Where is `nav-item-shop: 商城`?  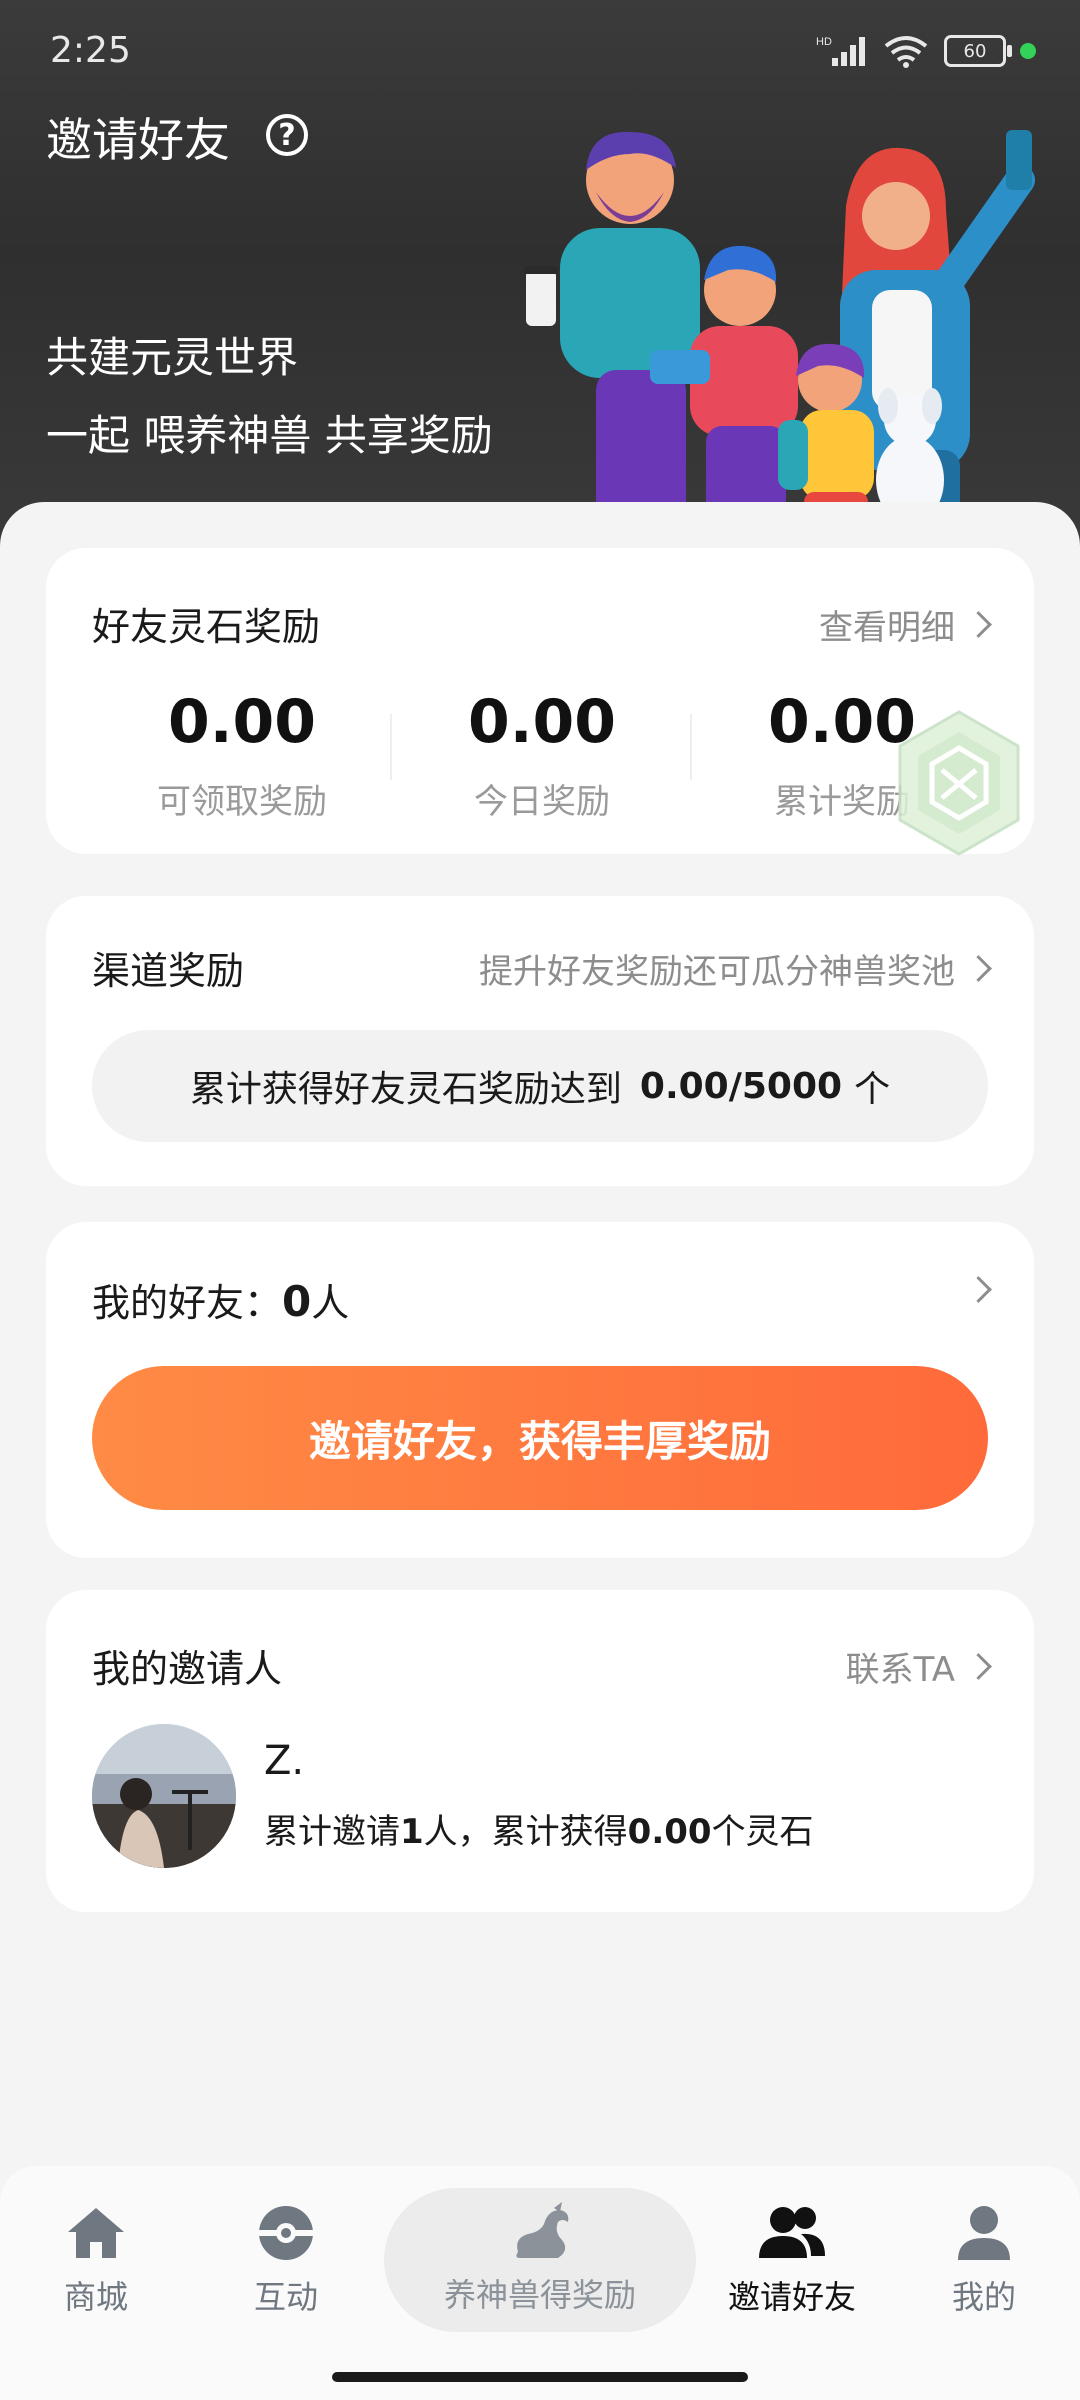
nav-item-shop: 商城 is located at coordinates (96, 2261).